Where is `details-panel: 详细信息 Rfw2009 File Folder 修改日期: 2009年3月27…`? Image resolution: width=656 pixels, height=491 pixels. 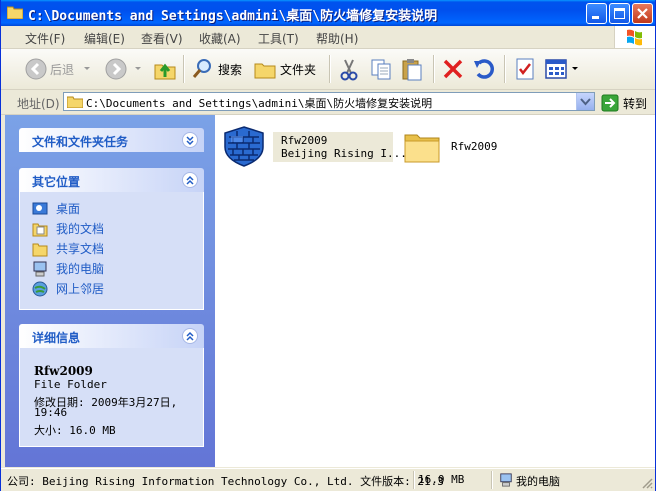
details-panel: 详细信息 Rfw2009 File Folder 修改日期: 2009年3月27… is located at coordinates (111, 385).